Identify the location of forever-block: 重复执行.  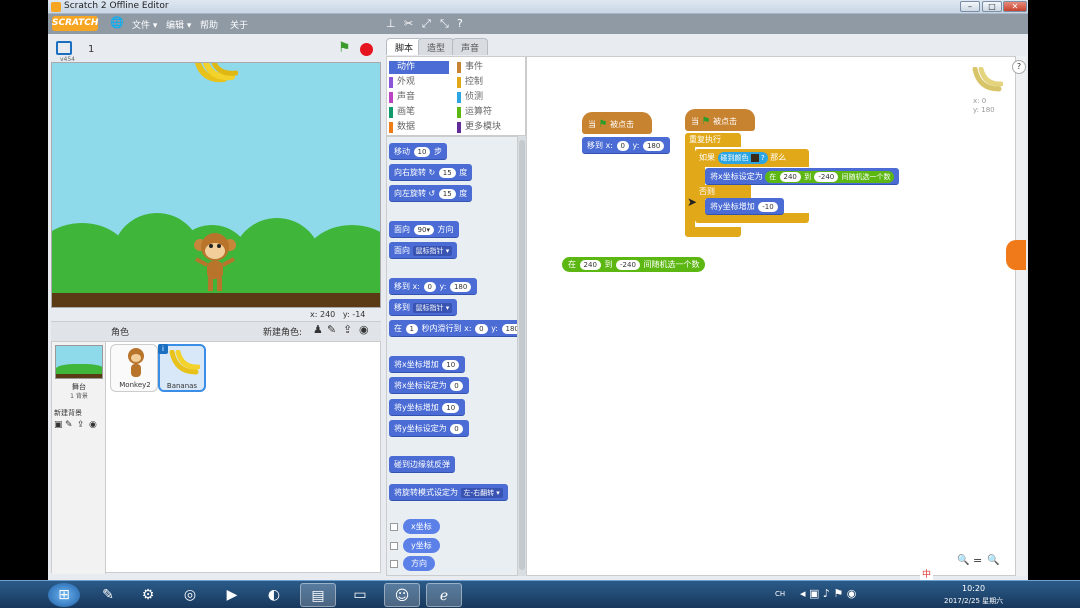
(713, 140).